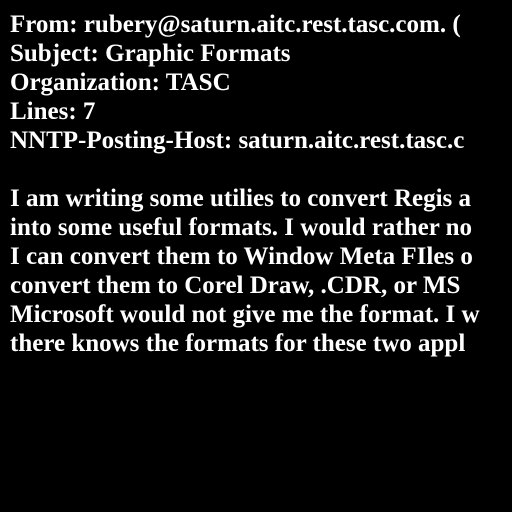  I want to click on body-line: convert them to Corel Draw, .CDR, or MS, so click(235, 285).